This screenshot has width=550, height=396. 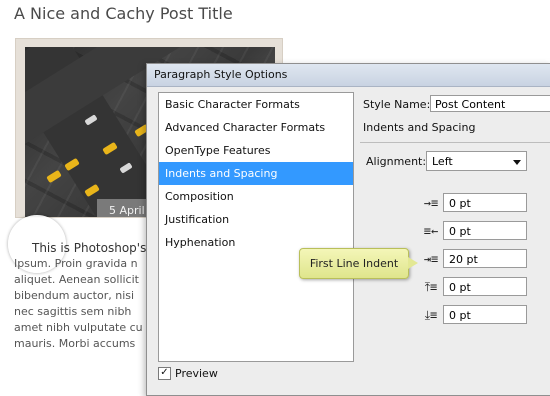 What do you see at coordinates (256, 150) in the screenshot?
I see `category-item-opentype-features: OpenType Features` at bounding box center [256, 150].